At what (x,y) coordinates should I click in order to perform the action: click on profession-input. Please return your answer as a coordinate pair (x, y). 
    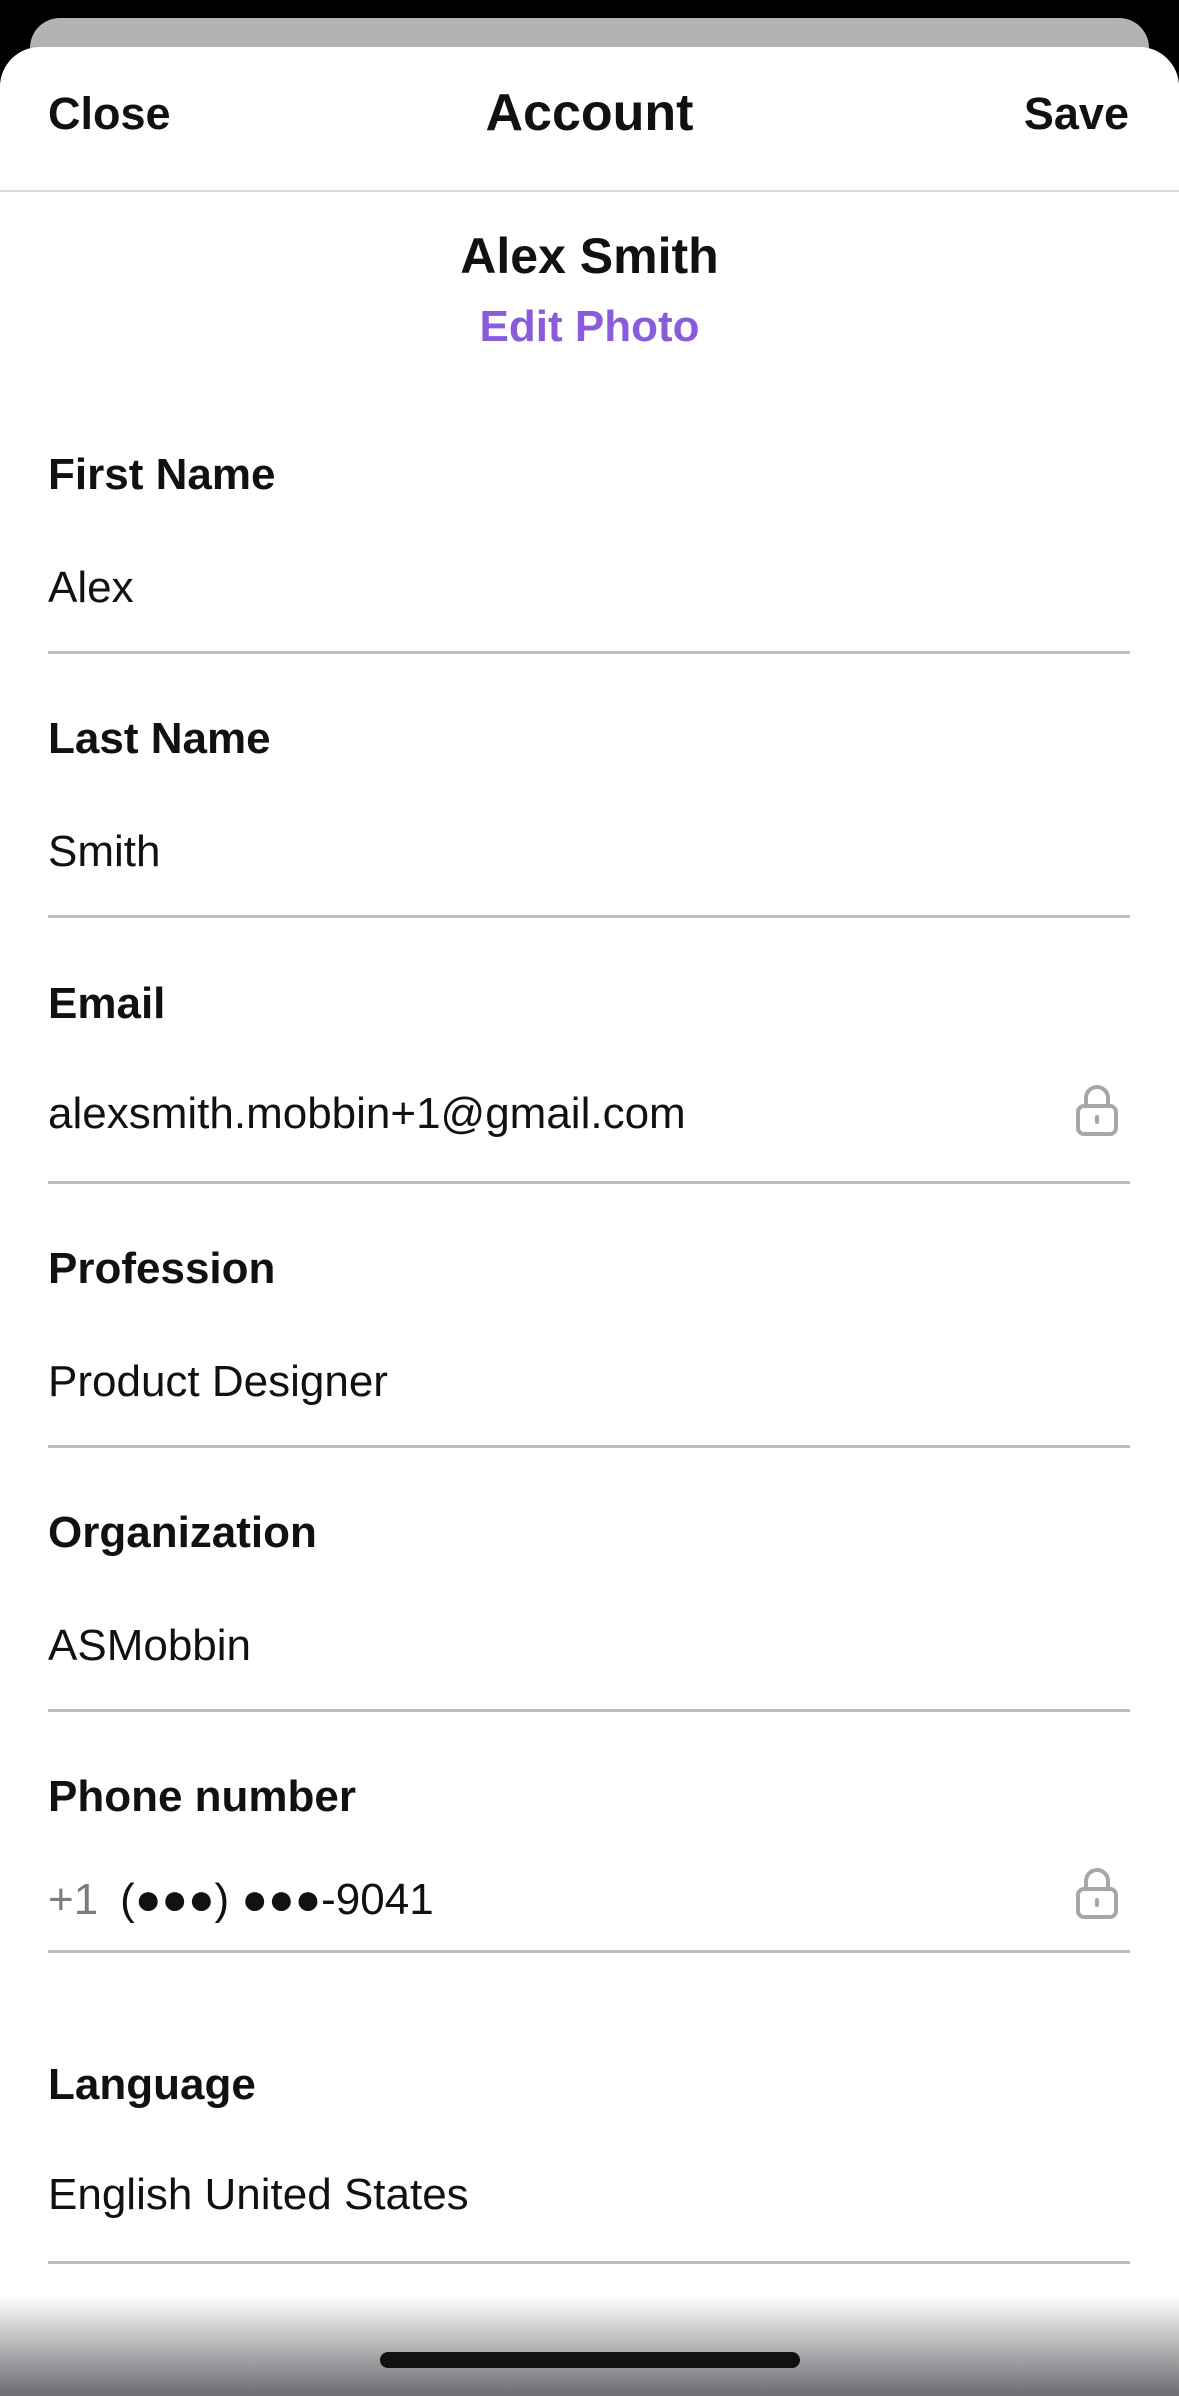
    Looking at the image, I should click on (538, 1382).